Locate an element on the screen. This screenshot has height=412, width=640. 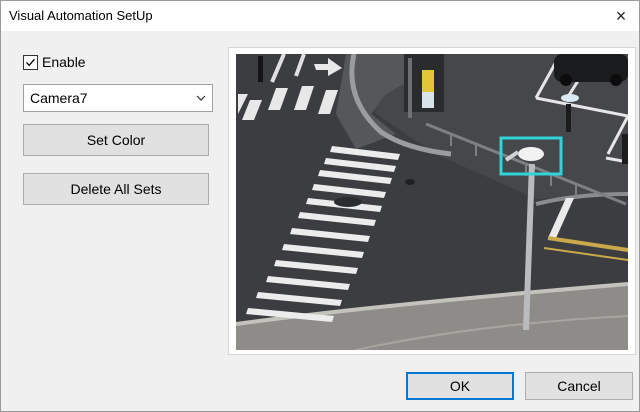
enable-label: Enable is located at coordinates (64, 62).